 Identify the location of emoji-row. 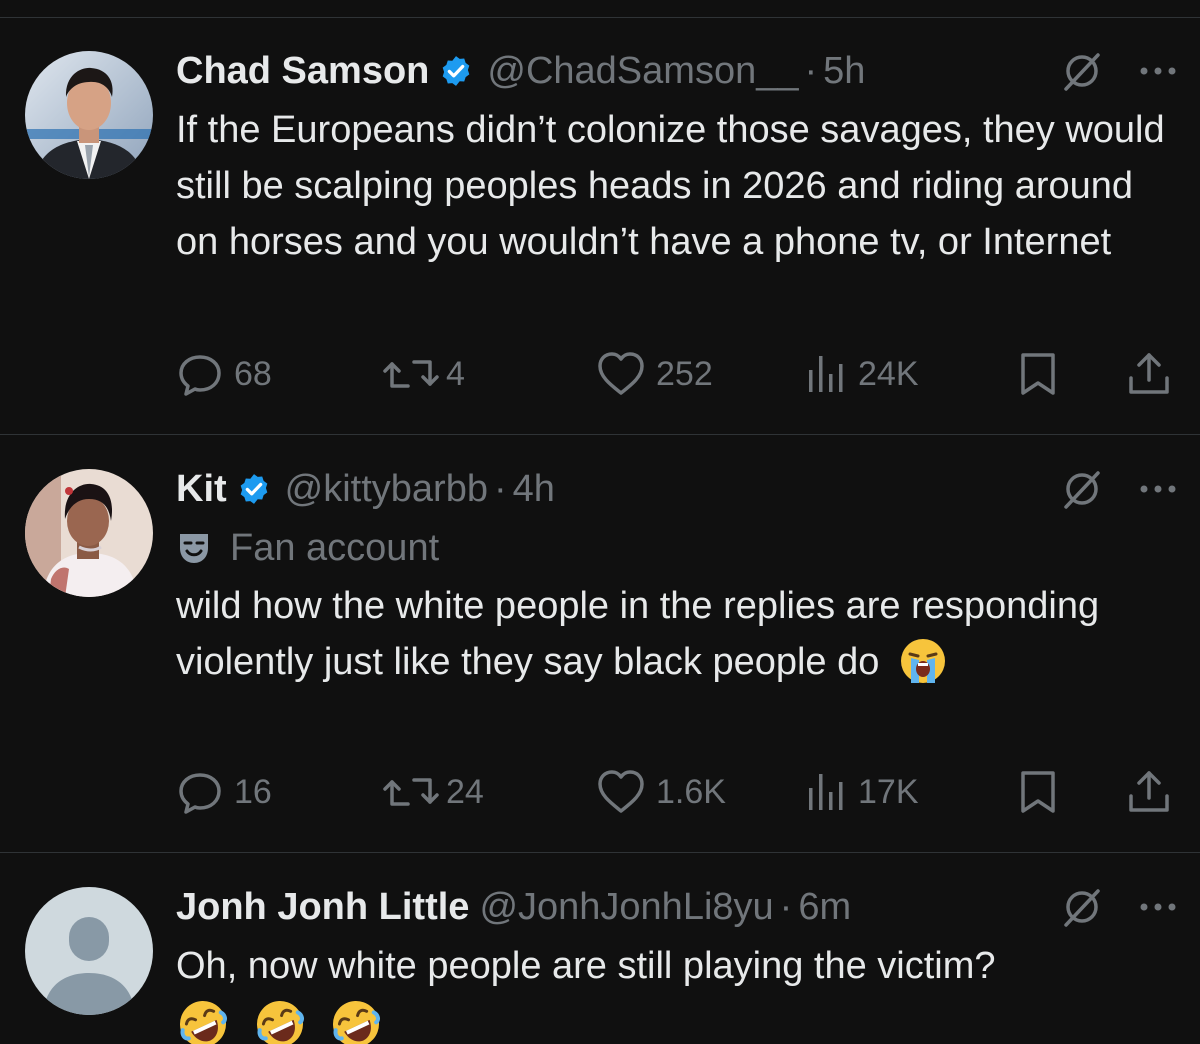
(676, 1019).